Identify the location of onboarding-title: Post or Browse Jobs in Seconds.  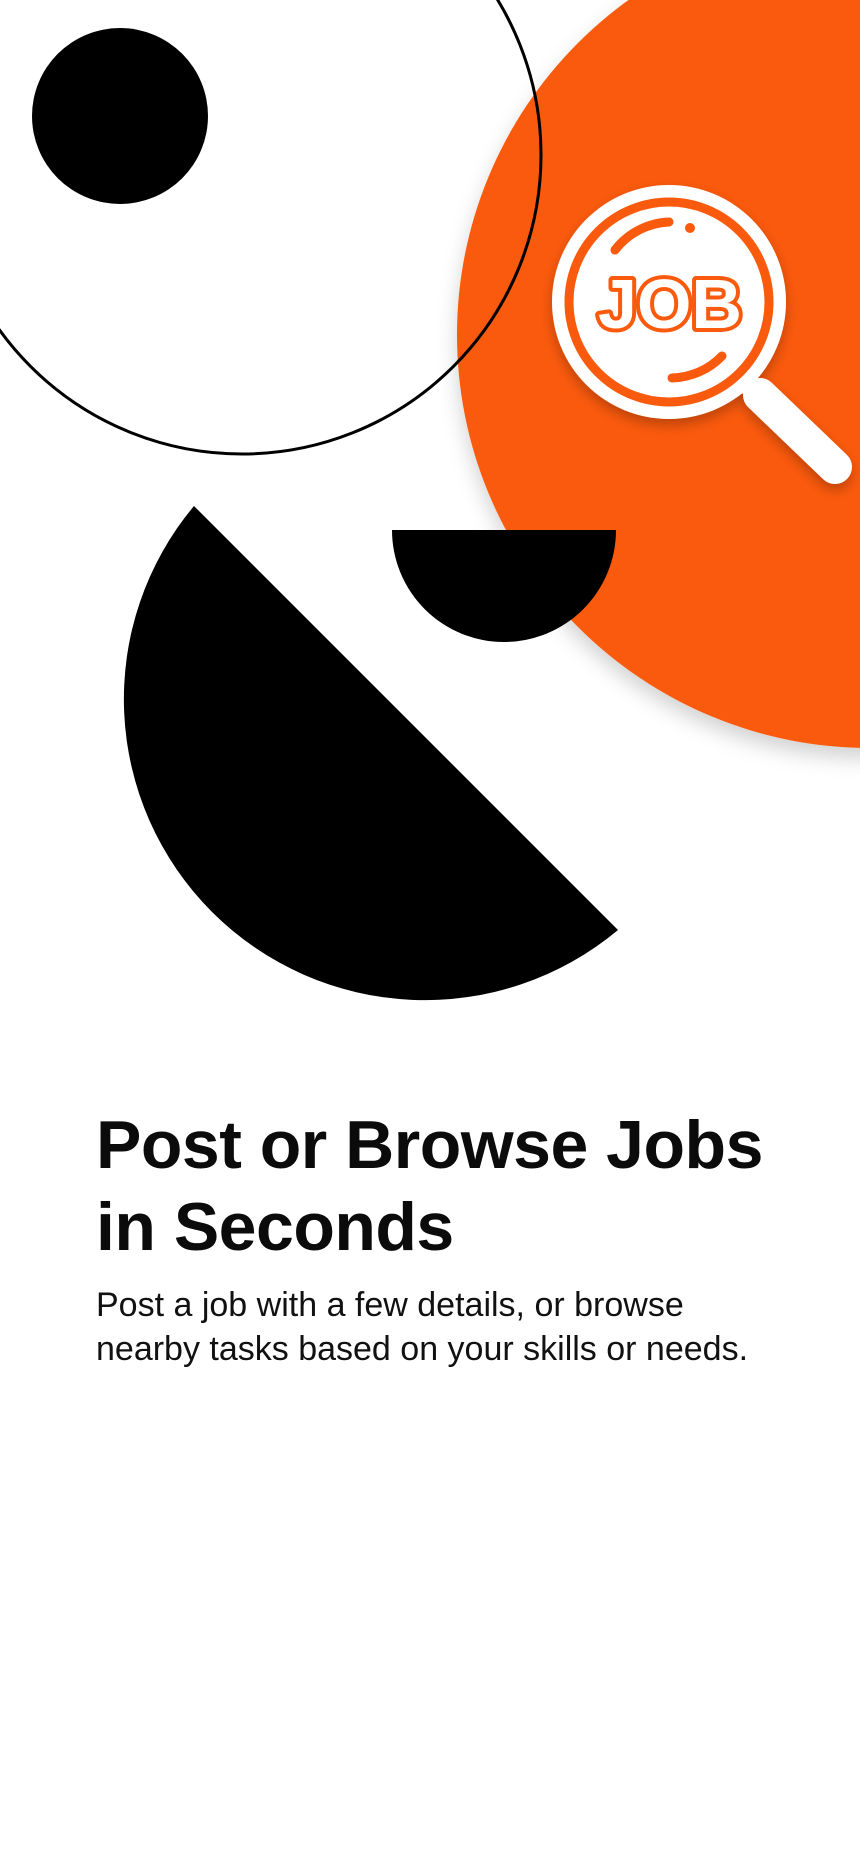
(429, 1186).